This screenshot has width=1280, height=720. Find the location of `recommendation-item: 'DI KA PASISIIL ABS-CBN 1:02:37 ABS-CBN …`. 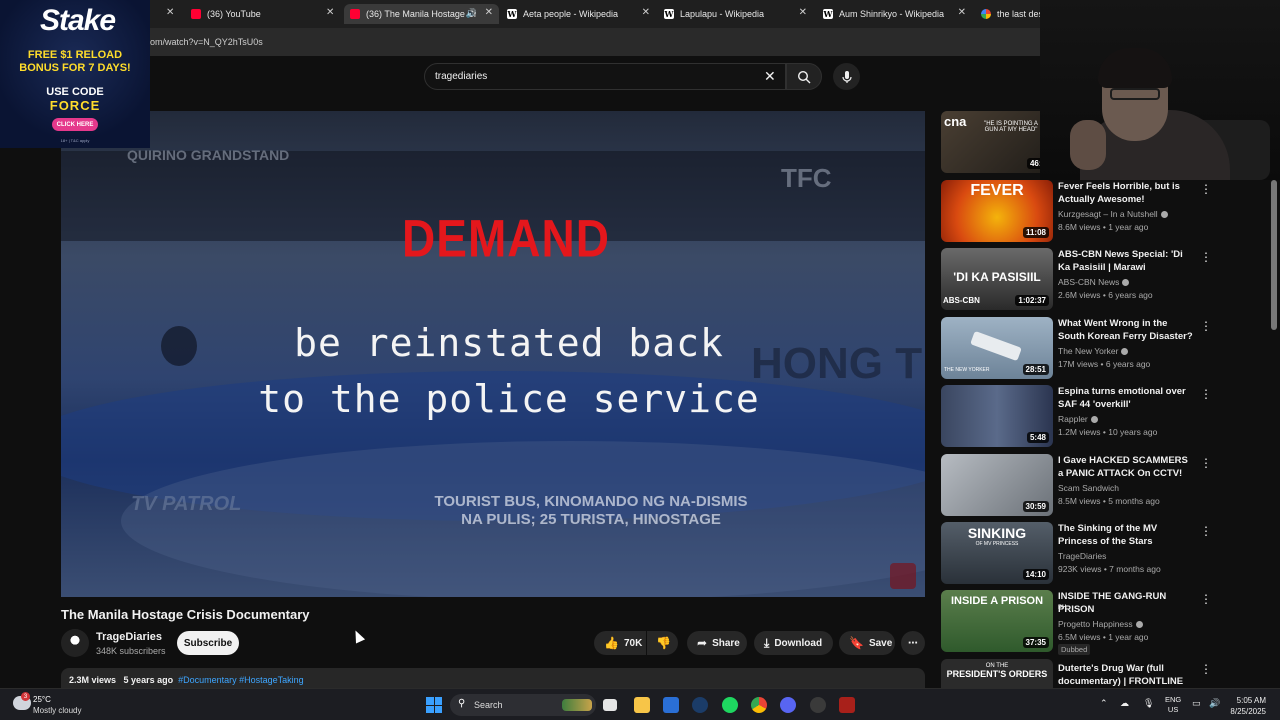

recommendation-item: 'DI KA PASISIIL ABS-CBN 1:02:37 ABS-CBN … is located at coordinates (1100, 279).